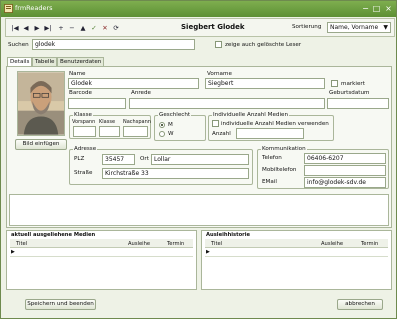  Describe the element at coordinates (18, 45) in the screenshot. I see `search-label: Suchen` at that location.